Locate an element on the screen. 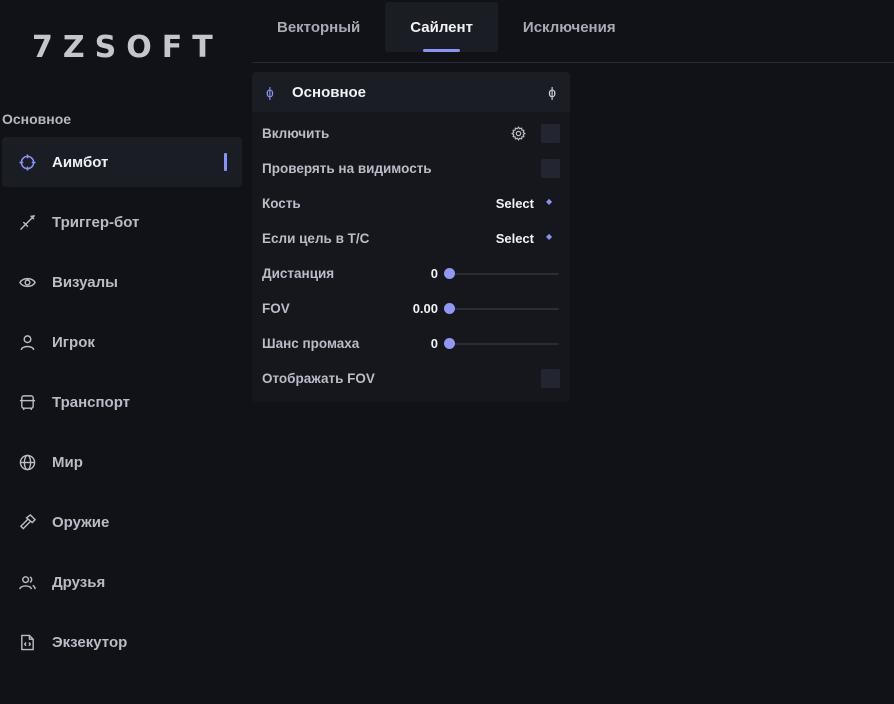 The image size is (894, 704). row-distance: Дистанция 0 is located at coordinates (411, 273).